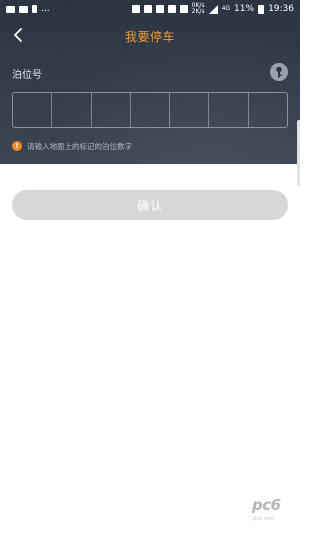  I want to click on signal-icon, so click(213, 9).